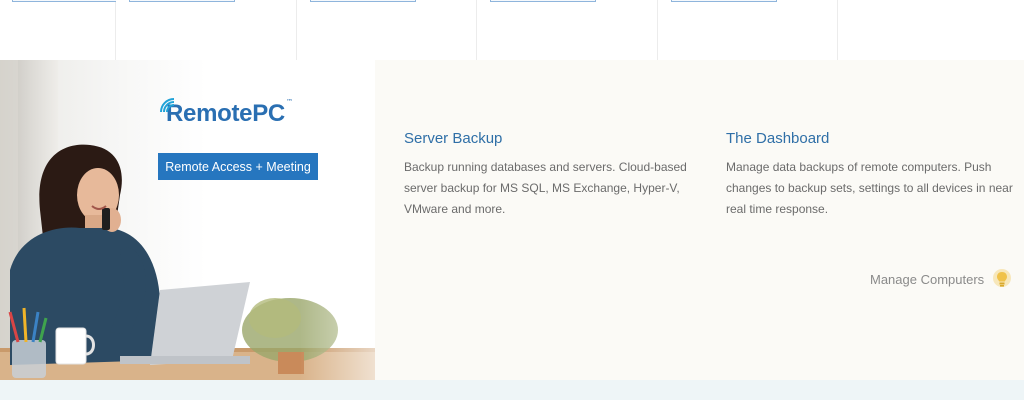  I want to click on feature-title: Server Backup, so click(549, 138).